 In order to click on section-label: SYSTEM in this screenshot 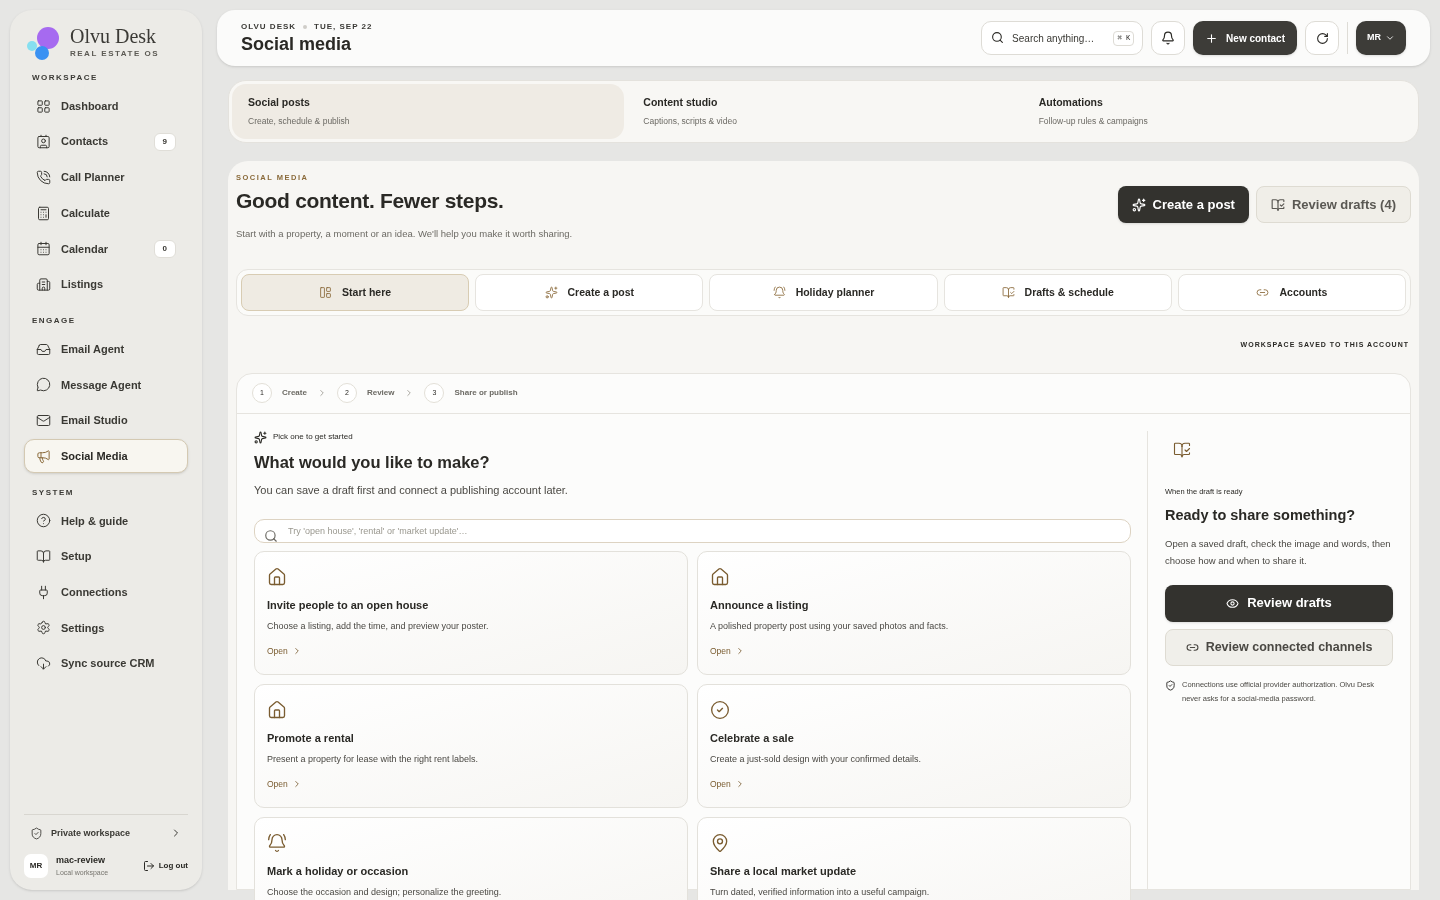, I will do `click(53, 492)`.